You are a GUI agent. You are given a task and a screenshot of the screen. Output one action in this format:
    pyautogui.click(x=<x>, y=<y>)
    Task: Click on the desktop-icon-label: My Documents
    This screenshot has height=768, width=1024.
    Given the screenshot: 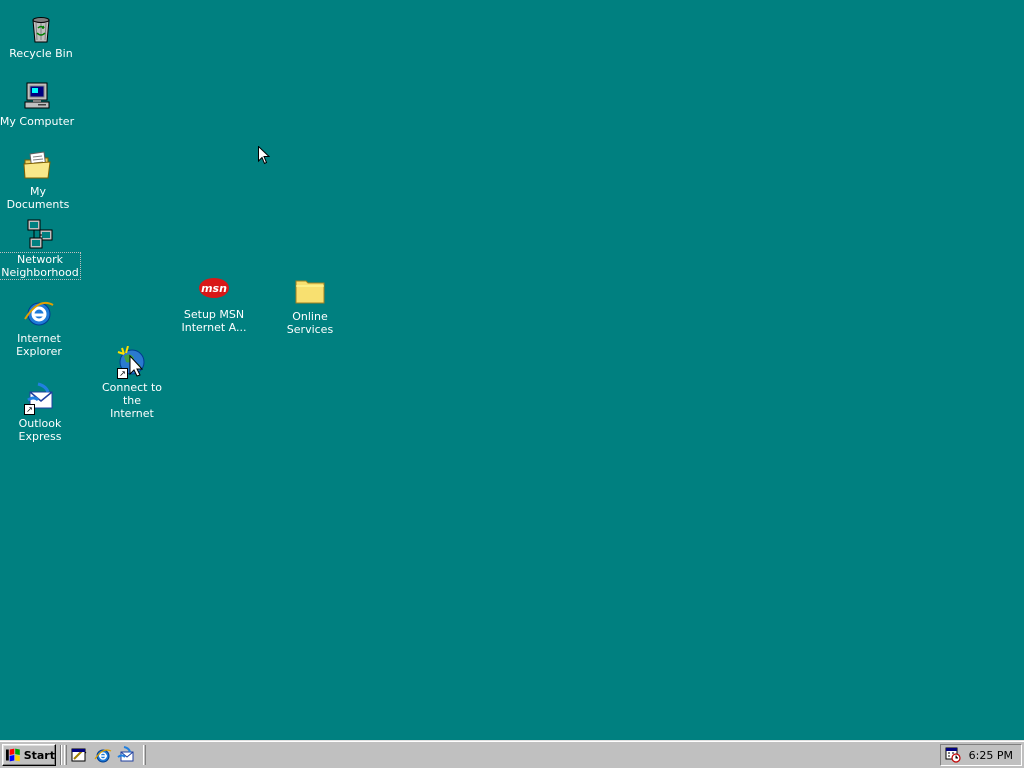 What is the action you would take?
    pyautogui.click(x=38, y=198)
    